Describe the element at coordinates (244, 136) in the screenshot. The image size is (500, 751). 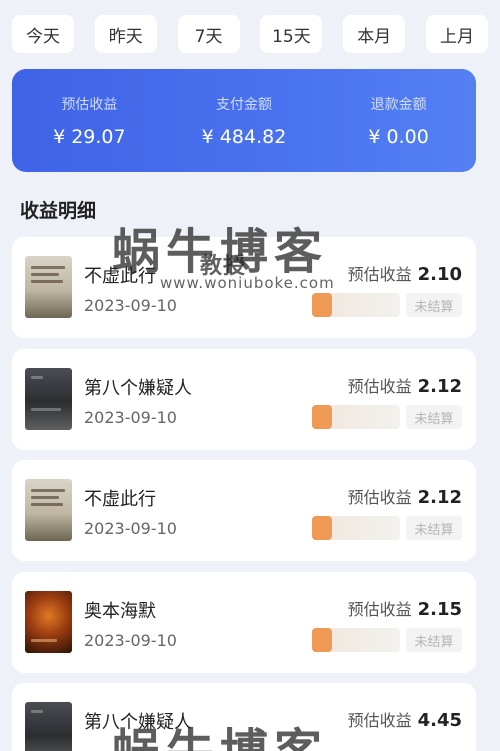
I see `paid-amount-value: ¥ 484.82` at that location.